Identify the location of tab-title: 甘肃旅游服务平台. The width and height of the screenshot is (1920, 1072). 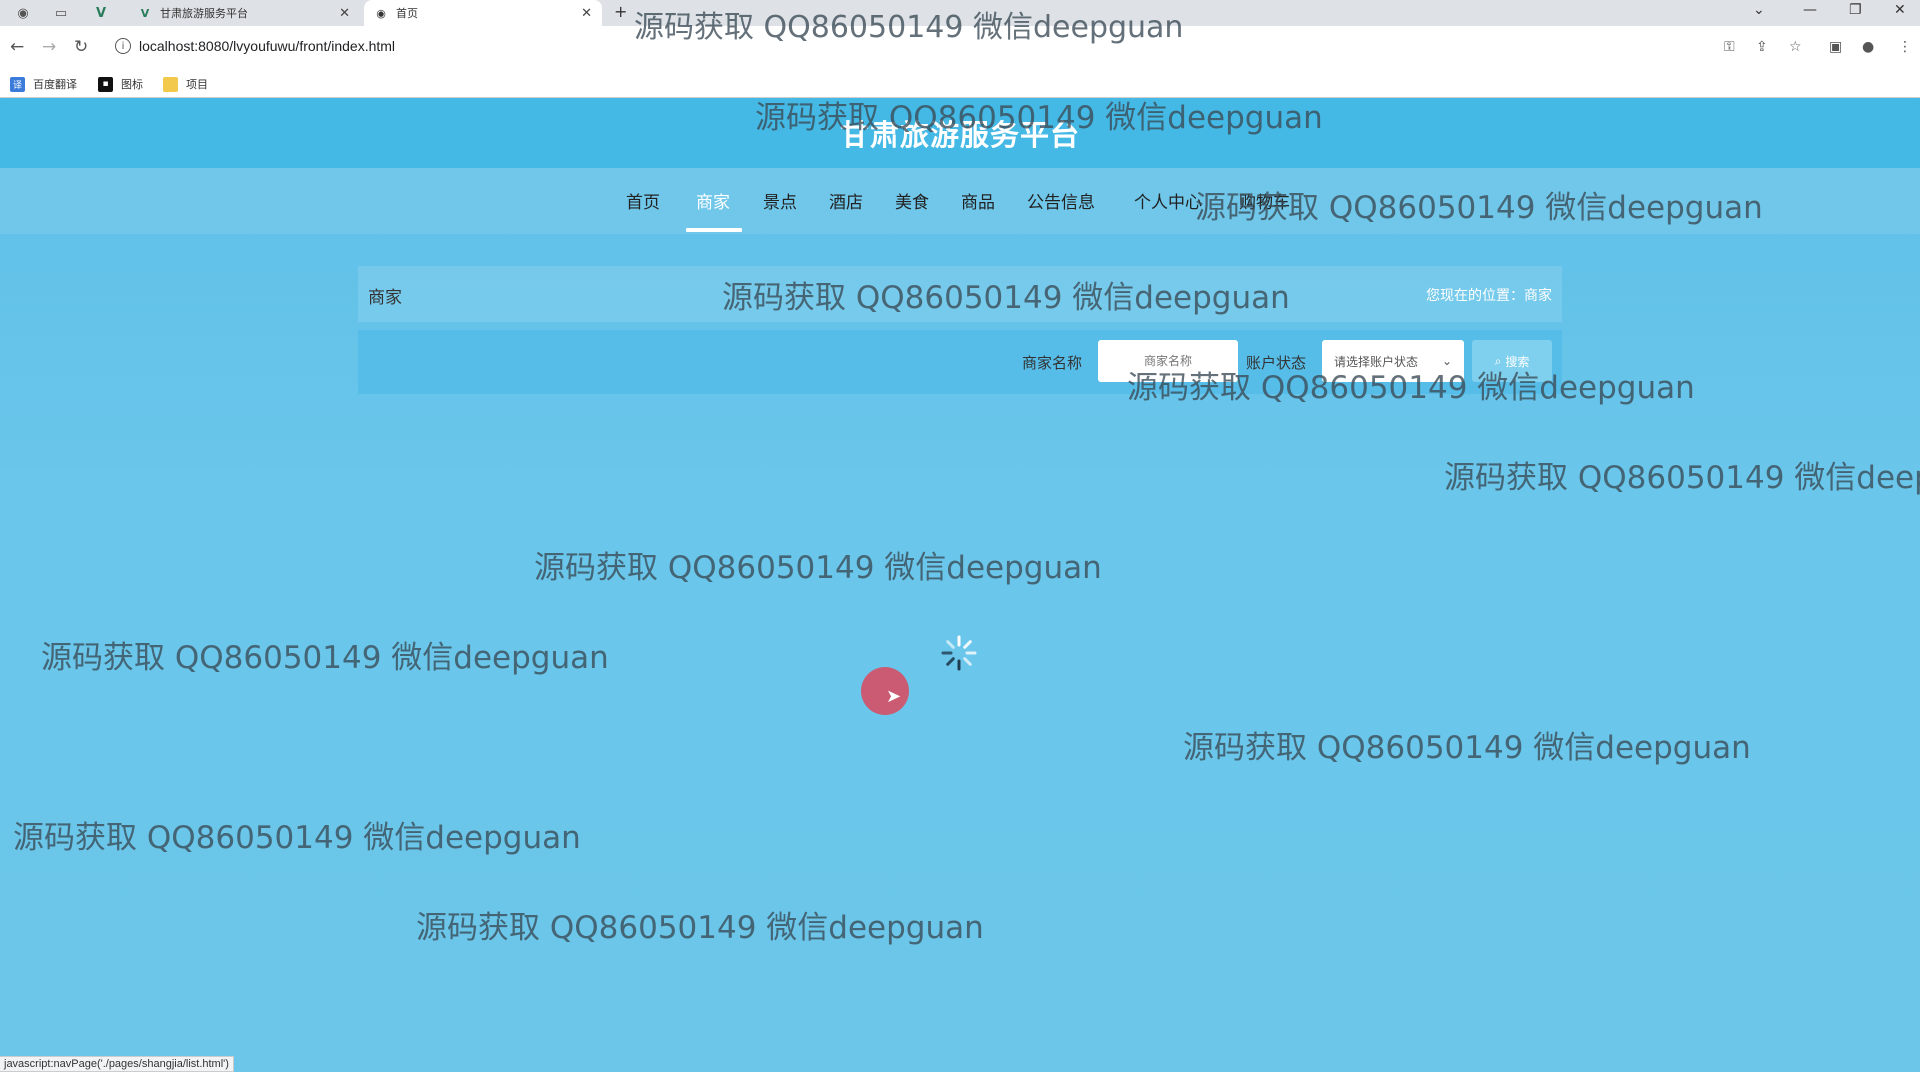
(204, 13).